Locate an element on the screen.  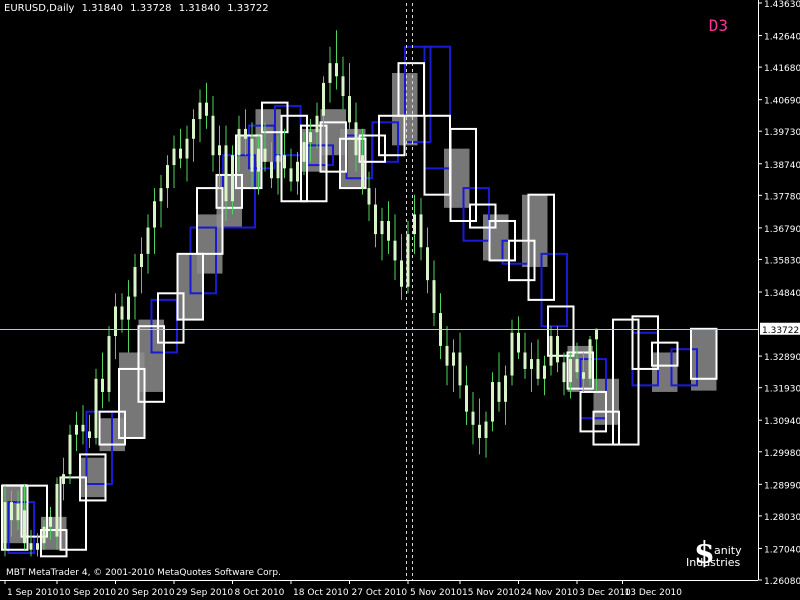
symbol-label: EURUSD,Daily is located at coordinates (39, 8).